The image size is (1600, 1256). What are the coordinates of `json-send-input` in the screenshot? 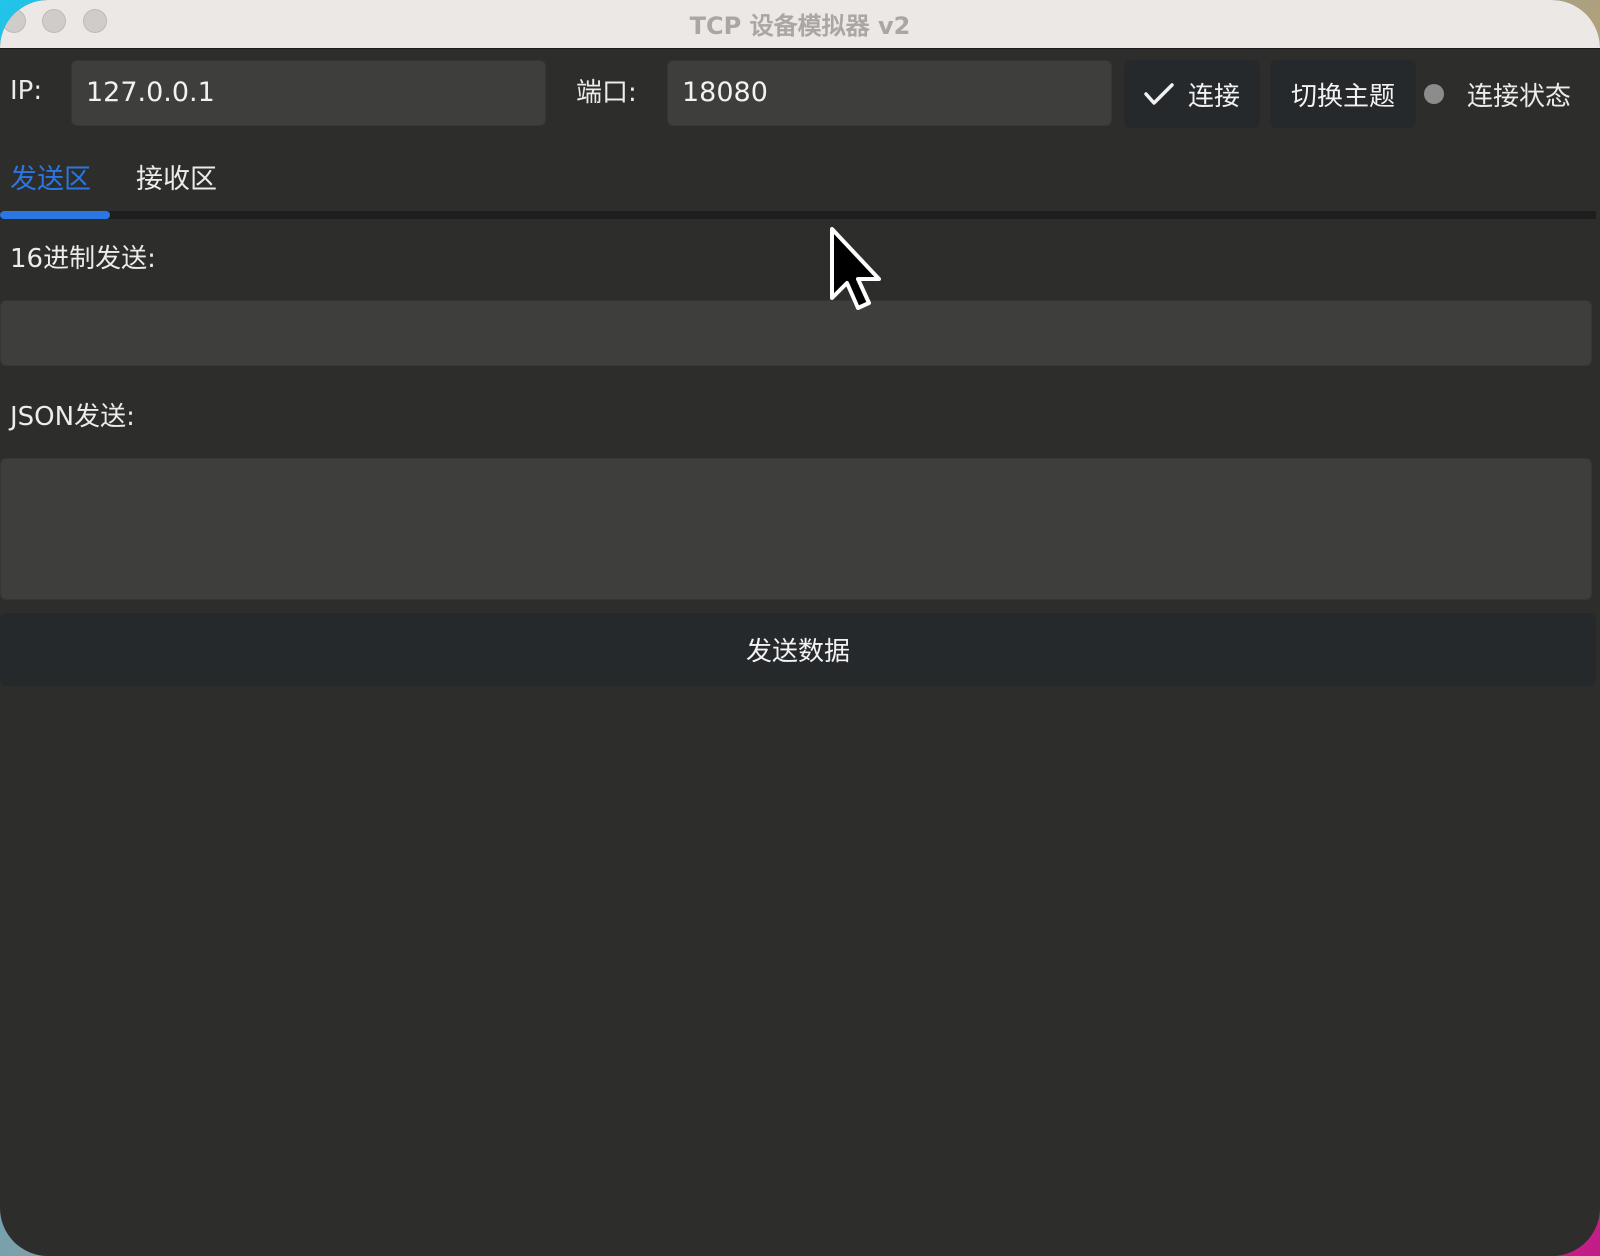 It's located at (796, 529).